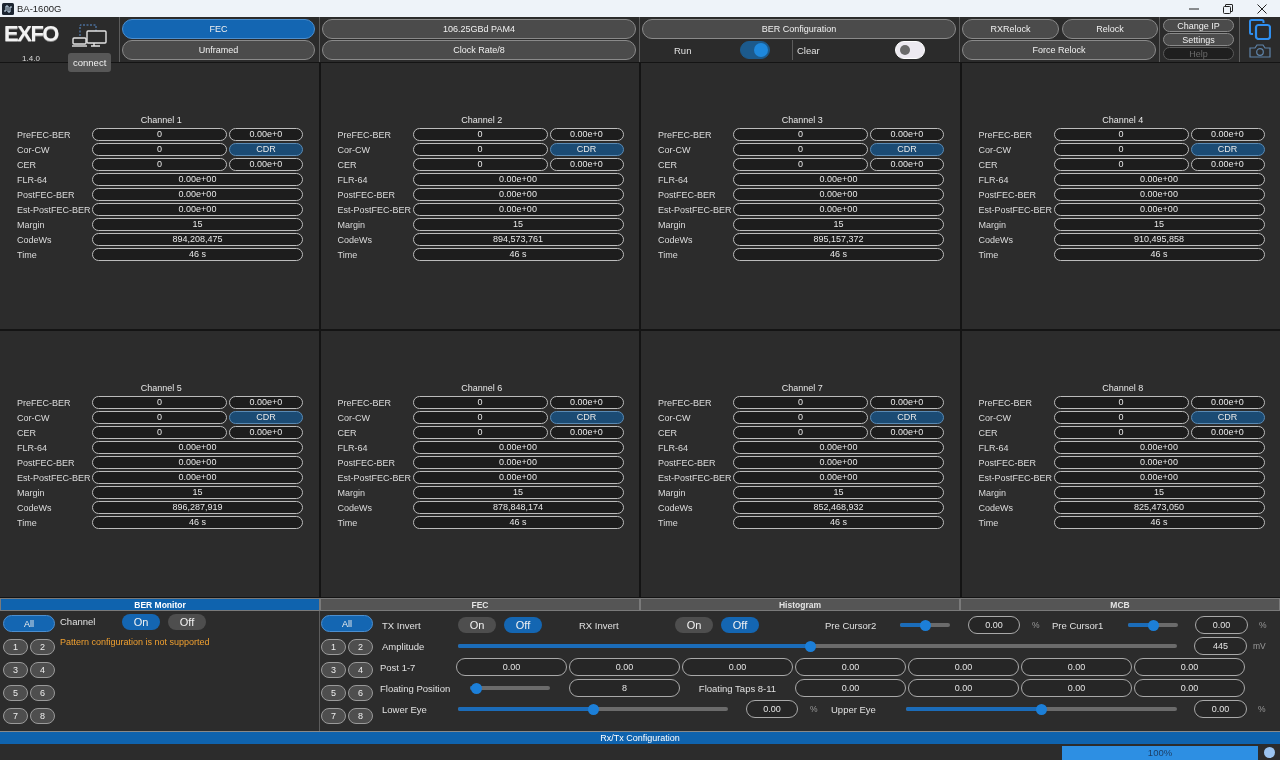 The height and width of the screenshot is (760, 1280). Describe the element at coordinates (1010, 29) in the screenshot. I see `relock-button: RXRelock` at that location.